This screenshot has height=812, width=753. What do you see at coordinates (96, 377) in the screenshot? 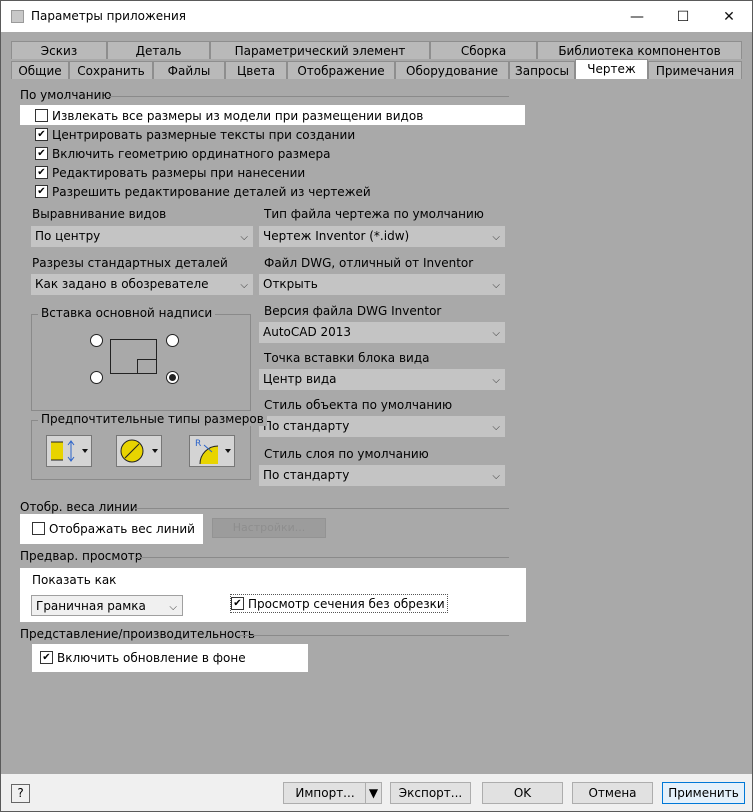
I see `title-block-bottom-left-radio` at bounding box center [96, 377].